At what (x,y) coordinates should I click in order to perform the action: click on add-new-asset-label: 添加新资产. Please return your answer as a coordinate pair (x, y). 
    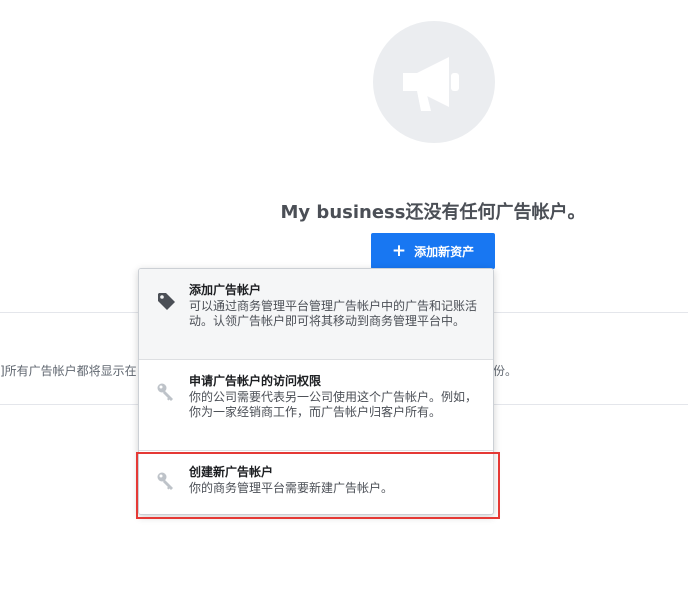
    Looking at the image, I should click on (444, 251).